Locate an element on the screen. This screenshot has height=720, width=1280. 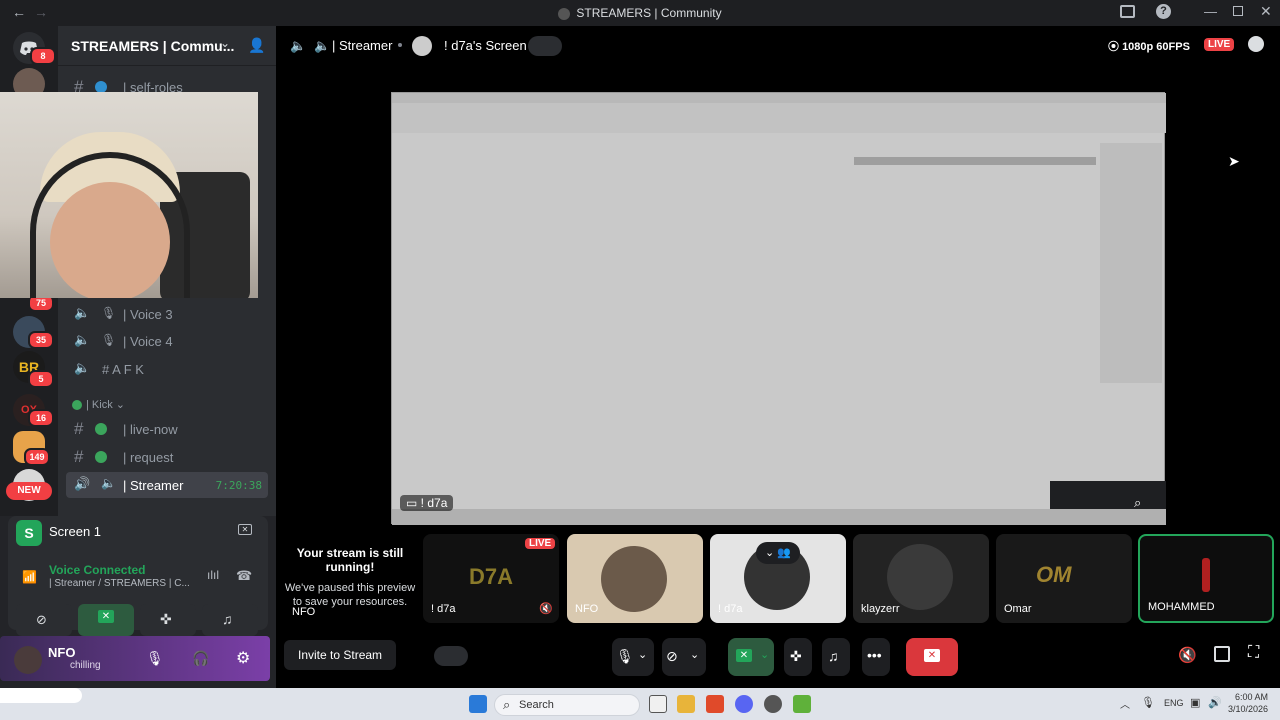
tile-mohammed: MOHAMMED is located at coordinates (1206, 578).